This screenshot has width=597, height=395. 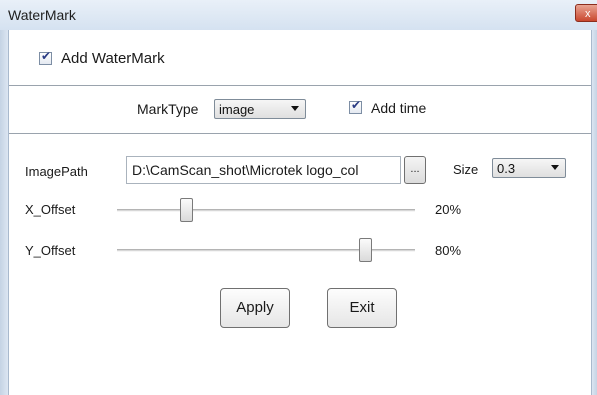 What do you see at coordinates (466, 169) in the screenshot?
I see `size-label: Size` at bounding box center [466, 169].